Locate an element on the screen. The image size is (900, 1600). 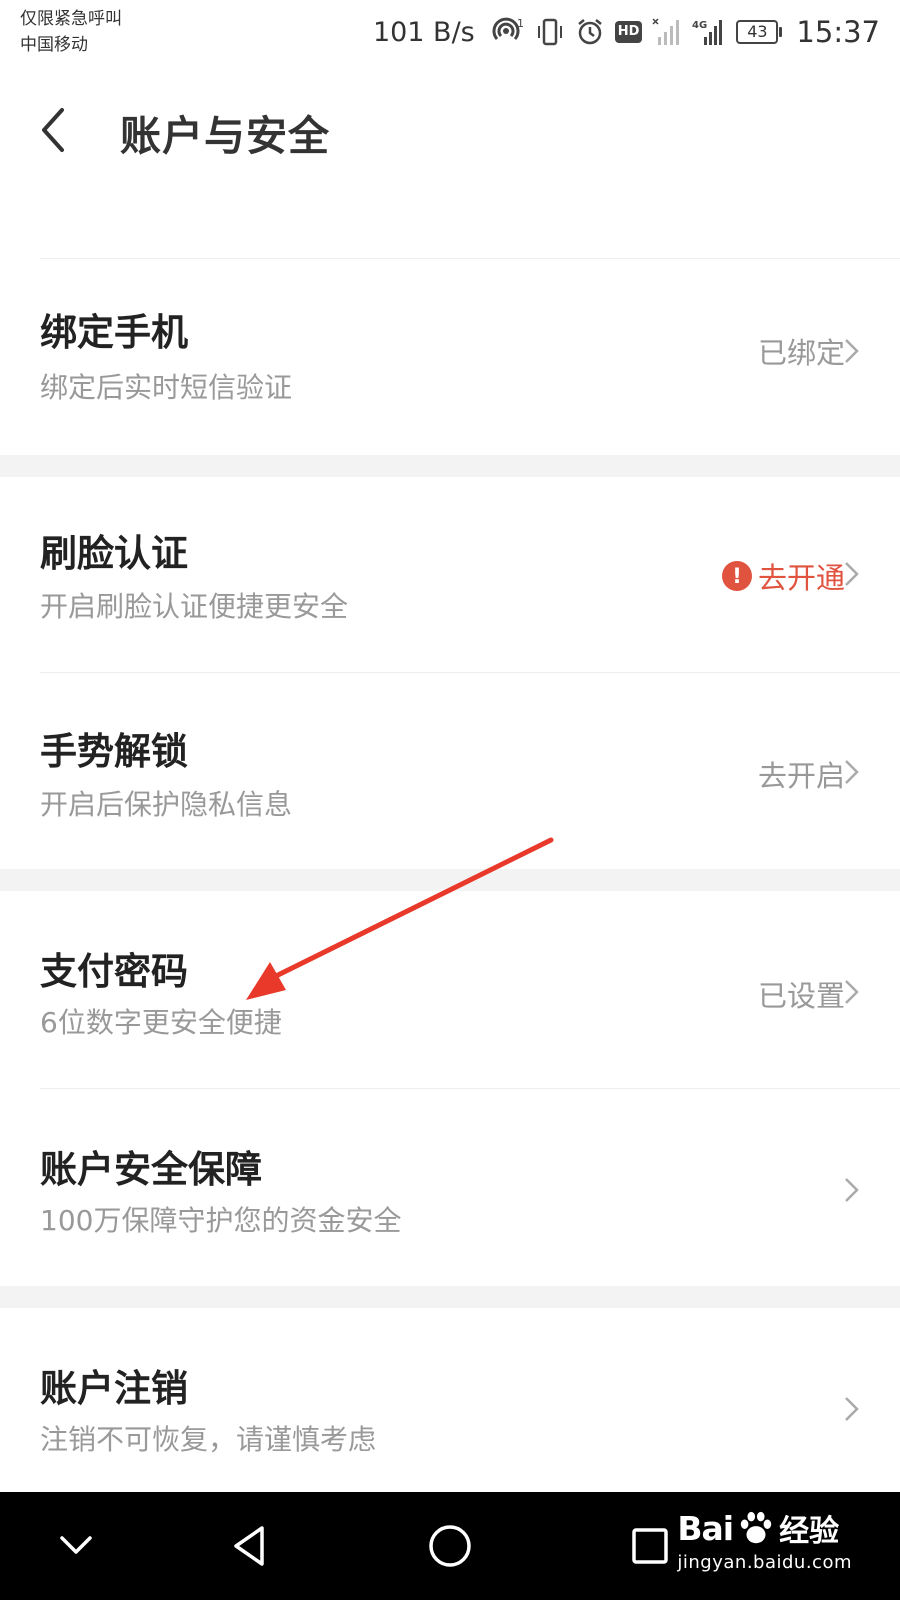
item-subtitle: 100万保障守护您的资金安全 is located at coordinates (221, 1220).